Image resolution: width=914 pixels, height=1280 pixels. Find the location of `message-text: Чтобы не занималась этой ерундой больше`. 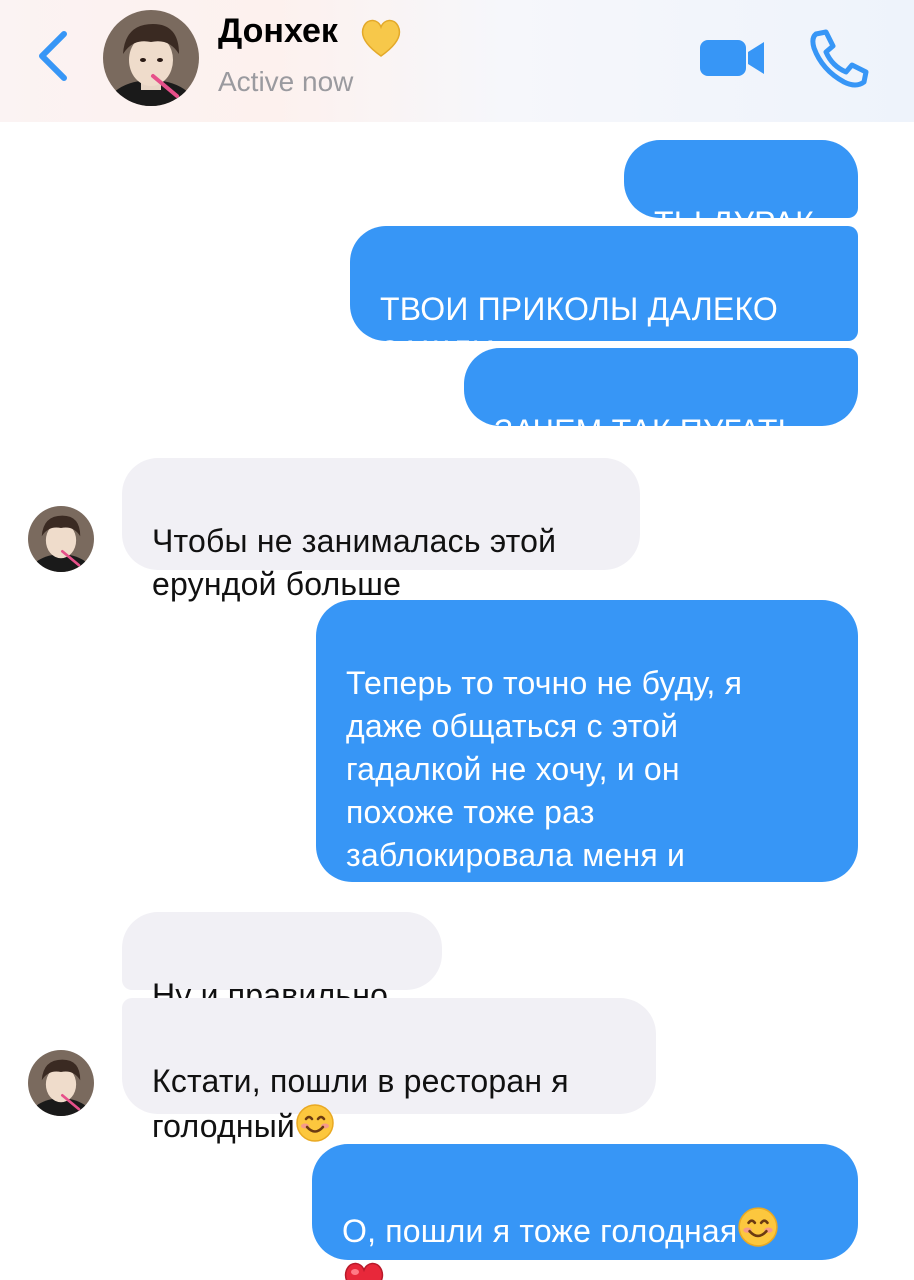

message-text: Чтобы не занималась этой ерундой больше is located at coordinates (354, 562).